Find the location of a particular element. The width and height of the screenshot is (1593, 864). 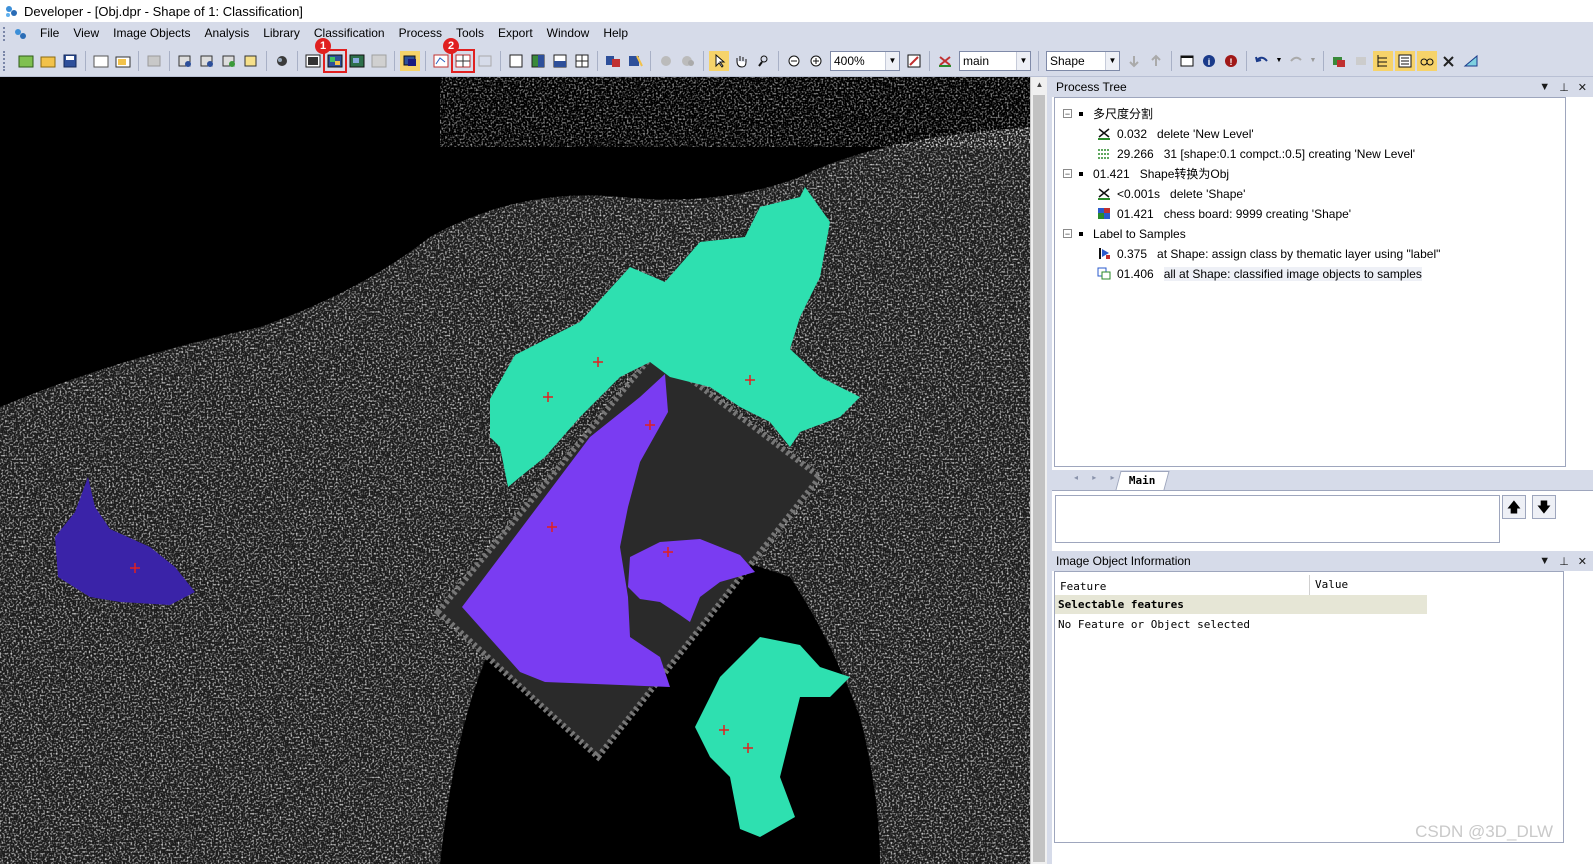

disabled-view-button is located at coordinates (485, 61).